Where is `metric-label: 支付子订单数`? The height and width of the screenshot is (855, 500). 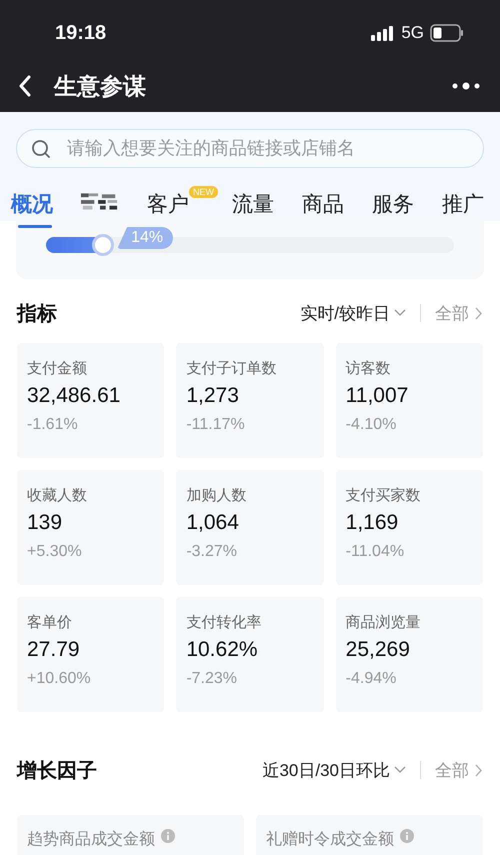
metric-label: 支付子订单数 is located at coordinates (231, 368).